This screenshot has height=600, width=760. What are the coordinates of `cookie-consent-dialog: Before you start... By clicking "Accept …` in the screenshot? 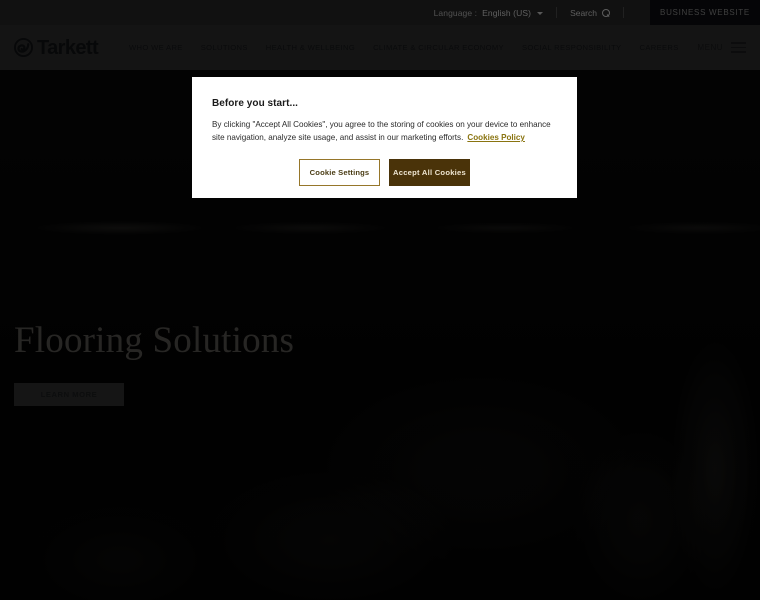 It's located at (384, 137).